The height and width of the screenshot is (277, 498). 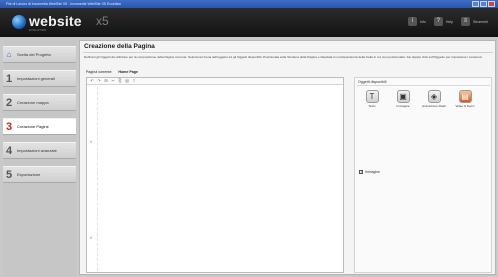 What do you see at coordinates (480, 21) in the screenshot?
I see `topnav-label: Strumenti` at bounding box center [480, 21].